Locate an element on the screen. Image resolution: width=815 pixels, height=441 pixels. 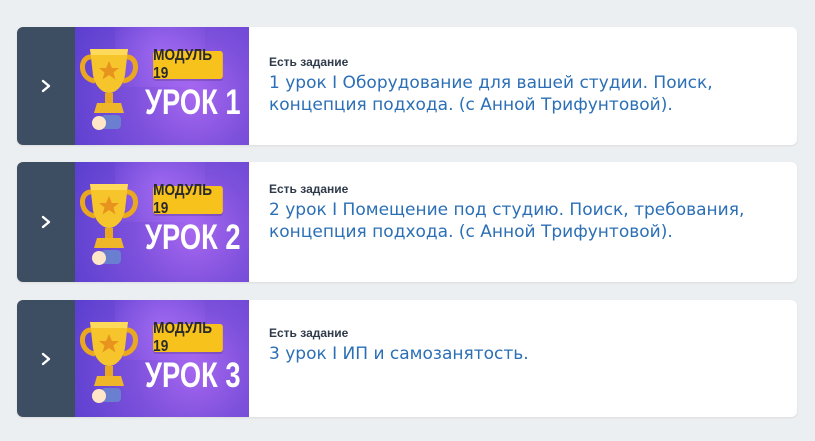
lesson-badge: УРОК 3 is located at coordinates (193, 375).